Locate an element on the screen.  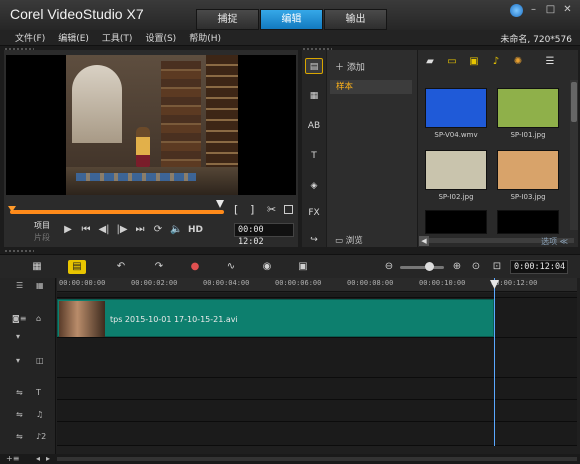
tab-edit: 编辑 is located at coordinates (291, 19).